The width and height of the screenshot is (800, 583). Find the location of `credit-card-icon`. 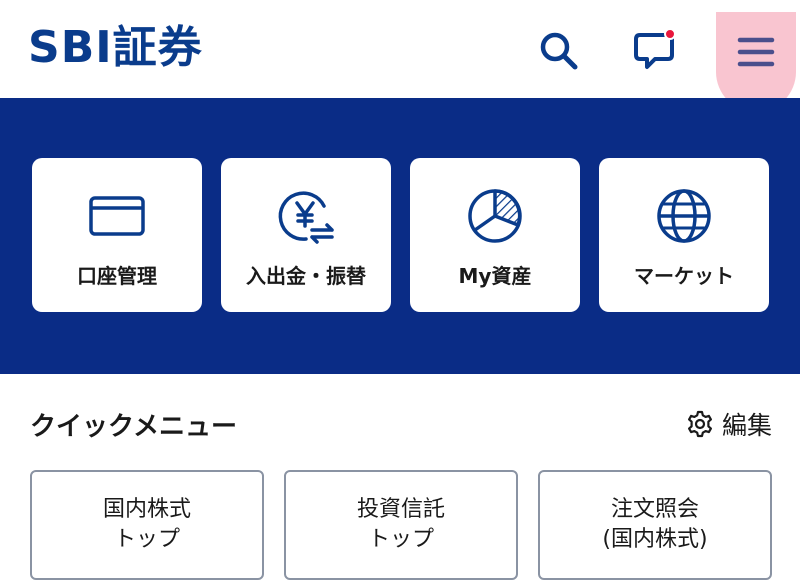

credit-card-icon is located at coordinates (117, 216).